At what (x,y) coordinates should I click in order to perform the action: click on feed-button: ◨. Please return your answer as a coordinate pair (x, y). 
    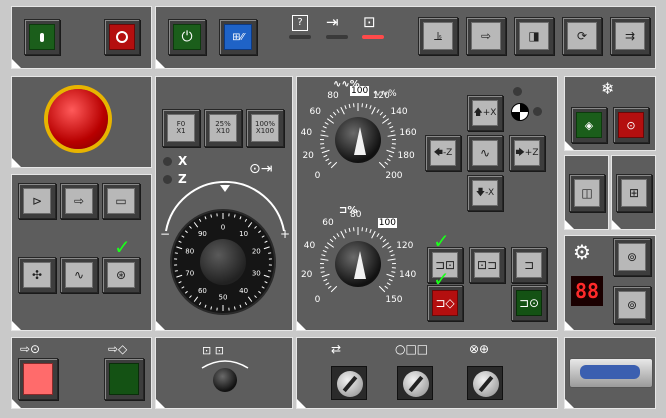
    Looking at the image, I should click on (534, 36).